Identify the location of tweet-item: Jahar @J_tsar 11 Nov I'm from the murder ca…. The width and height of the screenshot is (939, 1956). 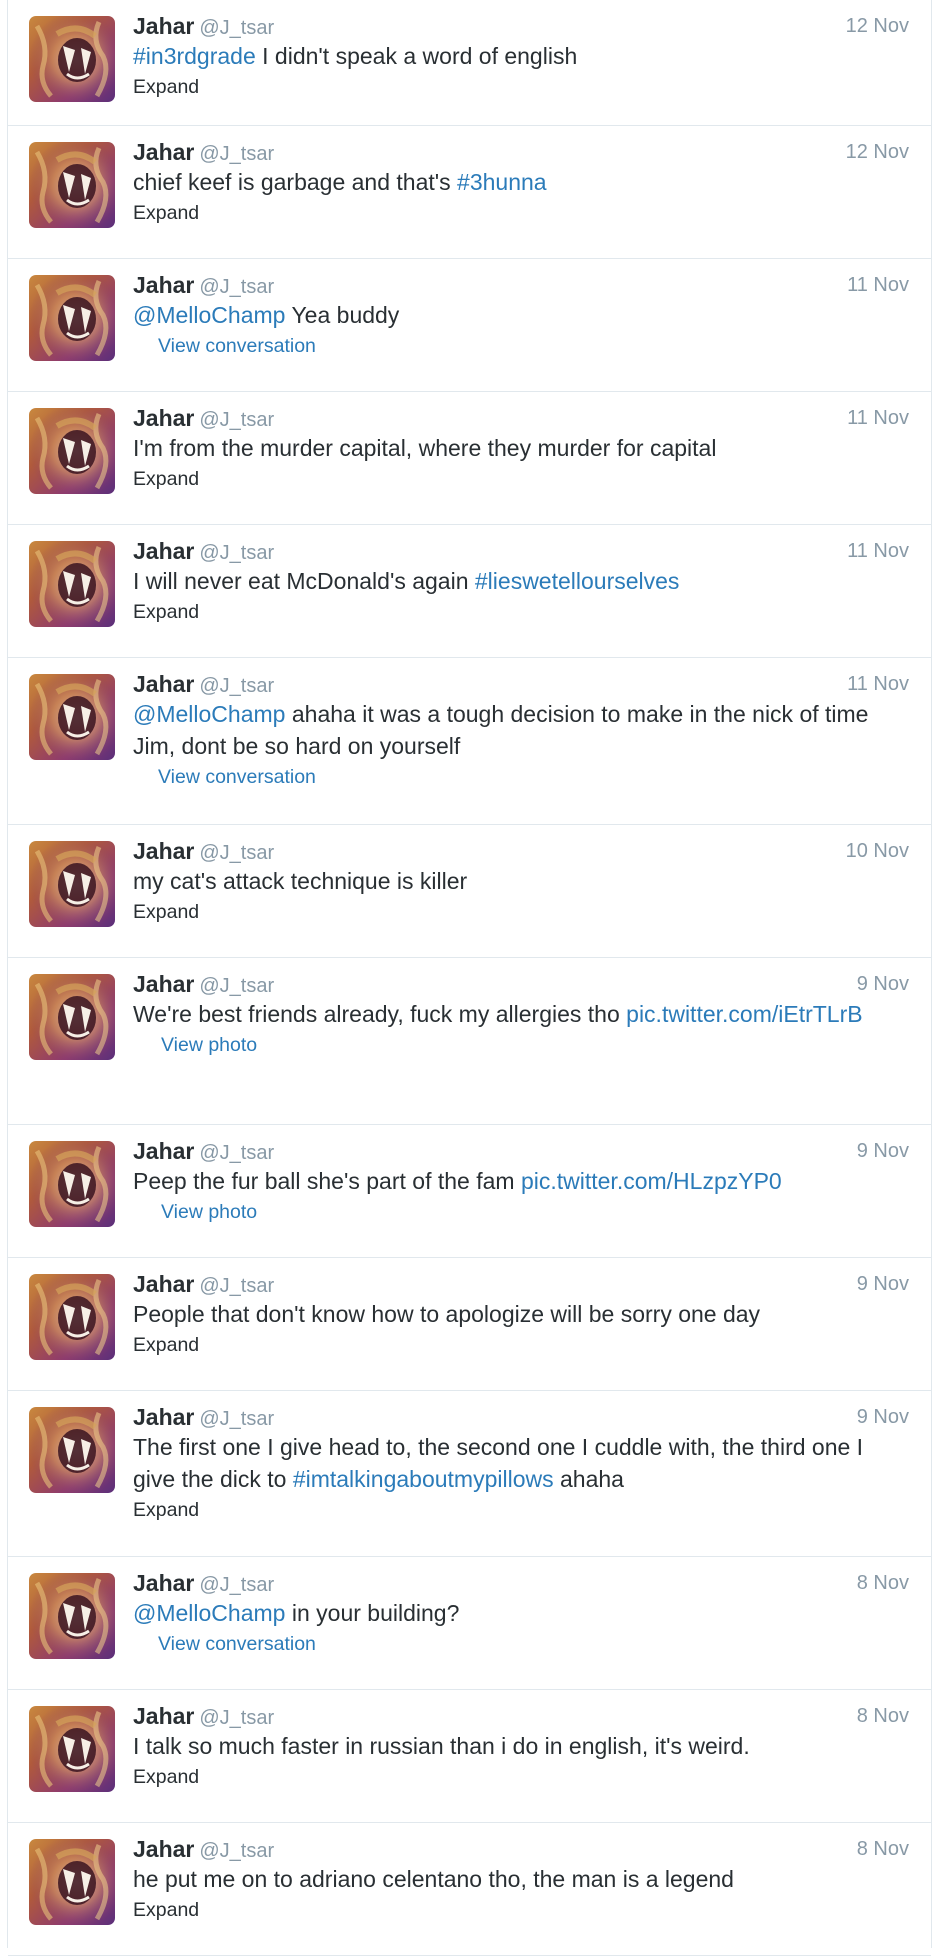
(469, 458).